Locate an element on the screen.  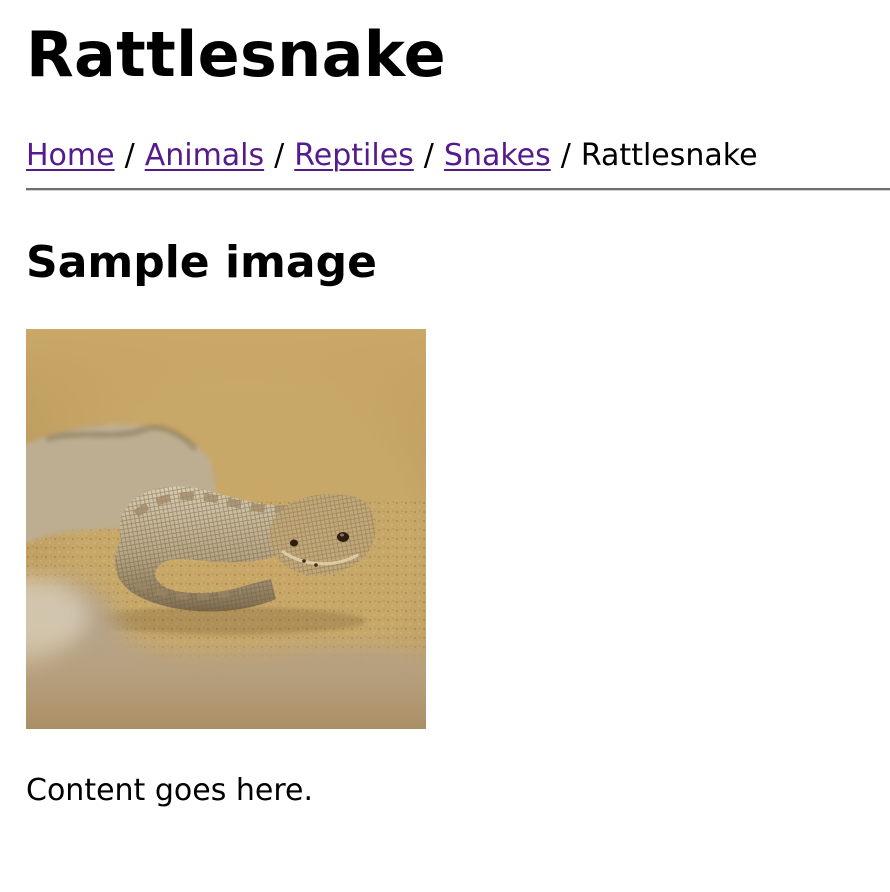
breadcrumb-link-snakes: Snakes is located at coordinates (497, 155).